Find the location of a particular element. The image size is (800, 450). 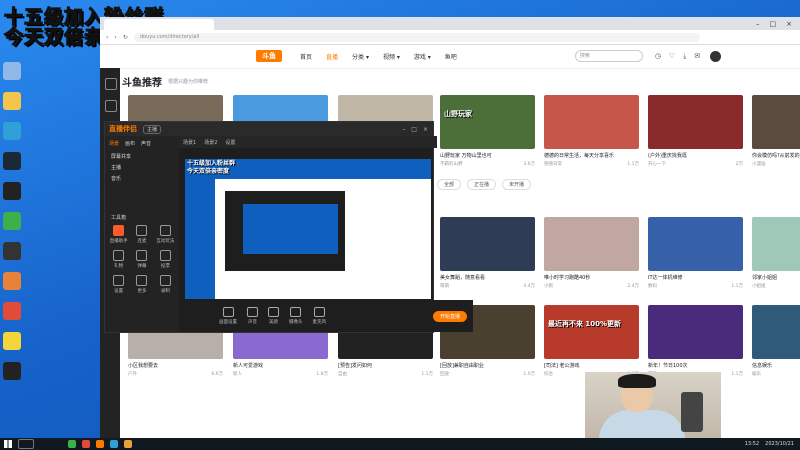

streamer-name: 自由 is located at coordinates (342, 374).